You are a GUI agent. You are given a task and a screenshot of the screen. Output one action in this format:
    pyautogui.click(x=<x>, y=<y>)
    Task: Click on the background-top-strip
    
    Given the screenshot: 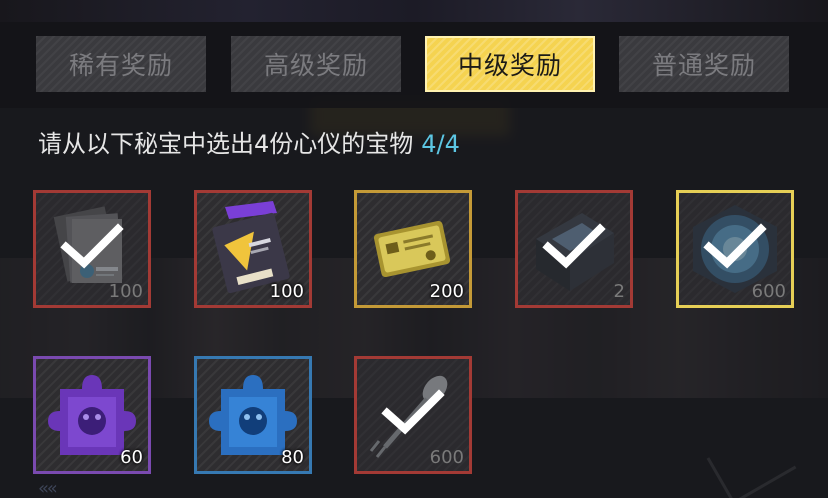 What is the action you would take?
    pyautogui.click(x=414, y=11)
    